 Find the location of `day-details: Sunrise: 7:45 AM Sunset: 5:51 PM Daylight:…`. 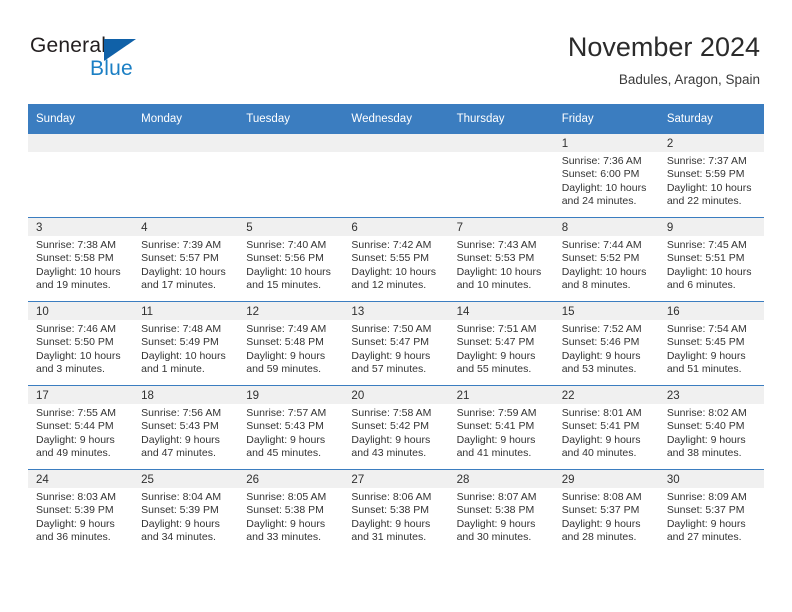

day-details: Sunrise: 7:45 AM Sunset: 5:51 PM Daylight:… is located at coordinates (711, 264).